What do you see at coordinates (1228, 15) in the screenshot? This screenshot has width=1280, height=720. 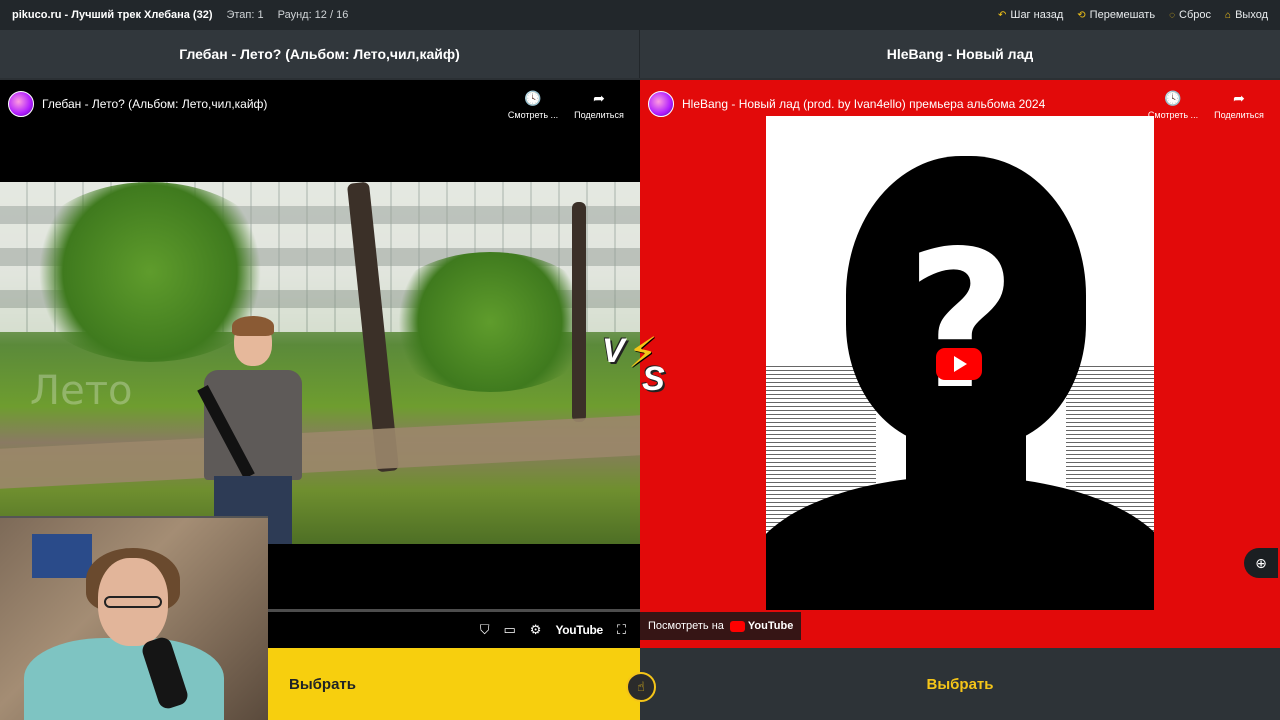 I see `home-icon: ⌂` at bounding box center [1228, 15].